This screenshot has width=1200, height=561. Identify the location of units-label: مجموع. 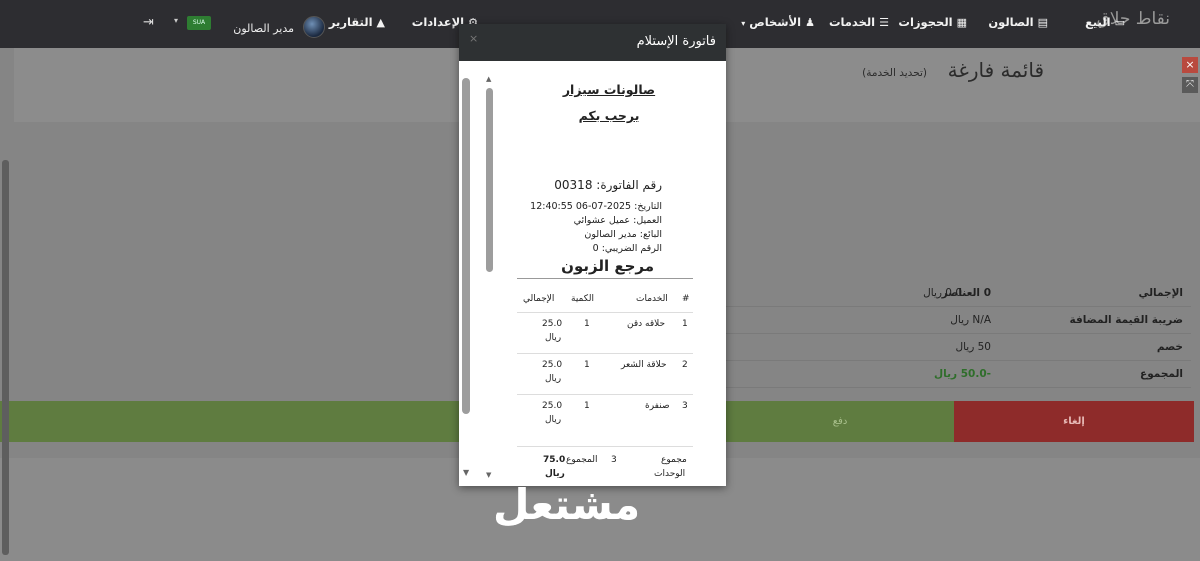
(674, 460).